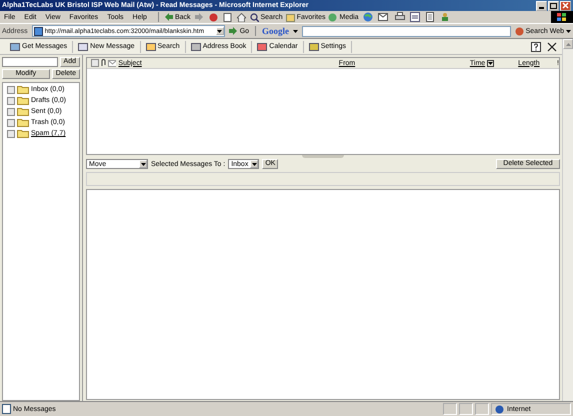 The image size is (573, 416). Describe the element at coordinates (276, 31) in the screenshot. I see `google-logo: Google` at that location.